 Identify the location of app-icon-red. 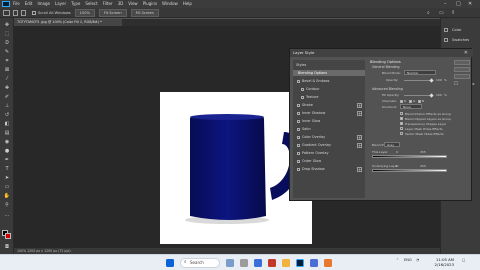
(272, 263).